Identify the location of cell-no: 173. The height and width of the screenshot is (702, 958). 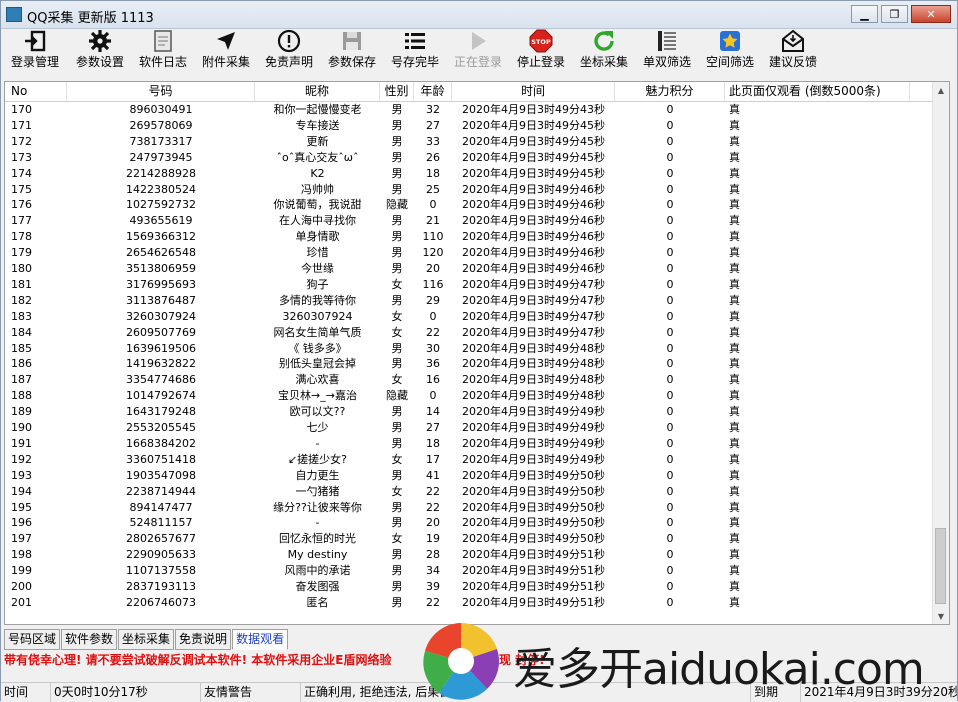
(21, 157).